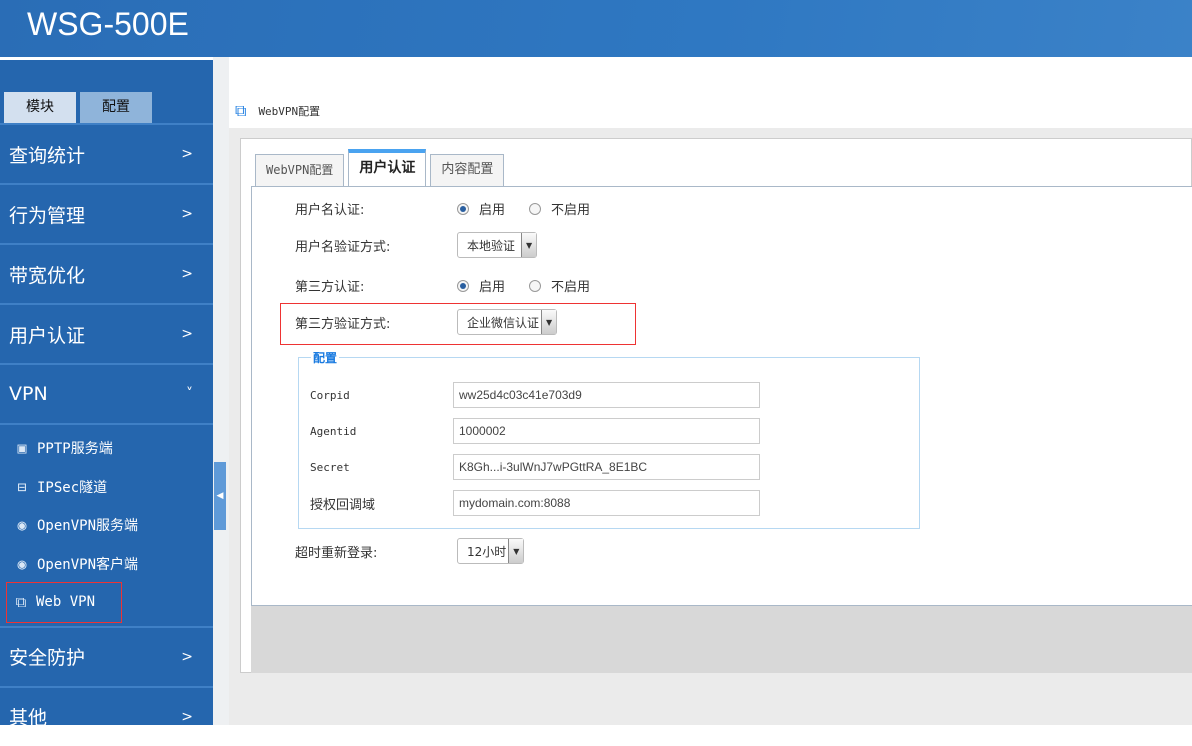  Describe the element at coordinates (606, 467) in the screenshot. I see `secret-input: K8Gh...i-3ulWnJ7wPGttRA_8E1BC` at that location.